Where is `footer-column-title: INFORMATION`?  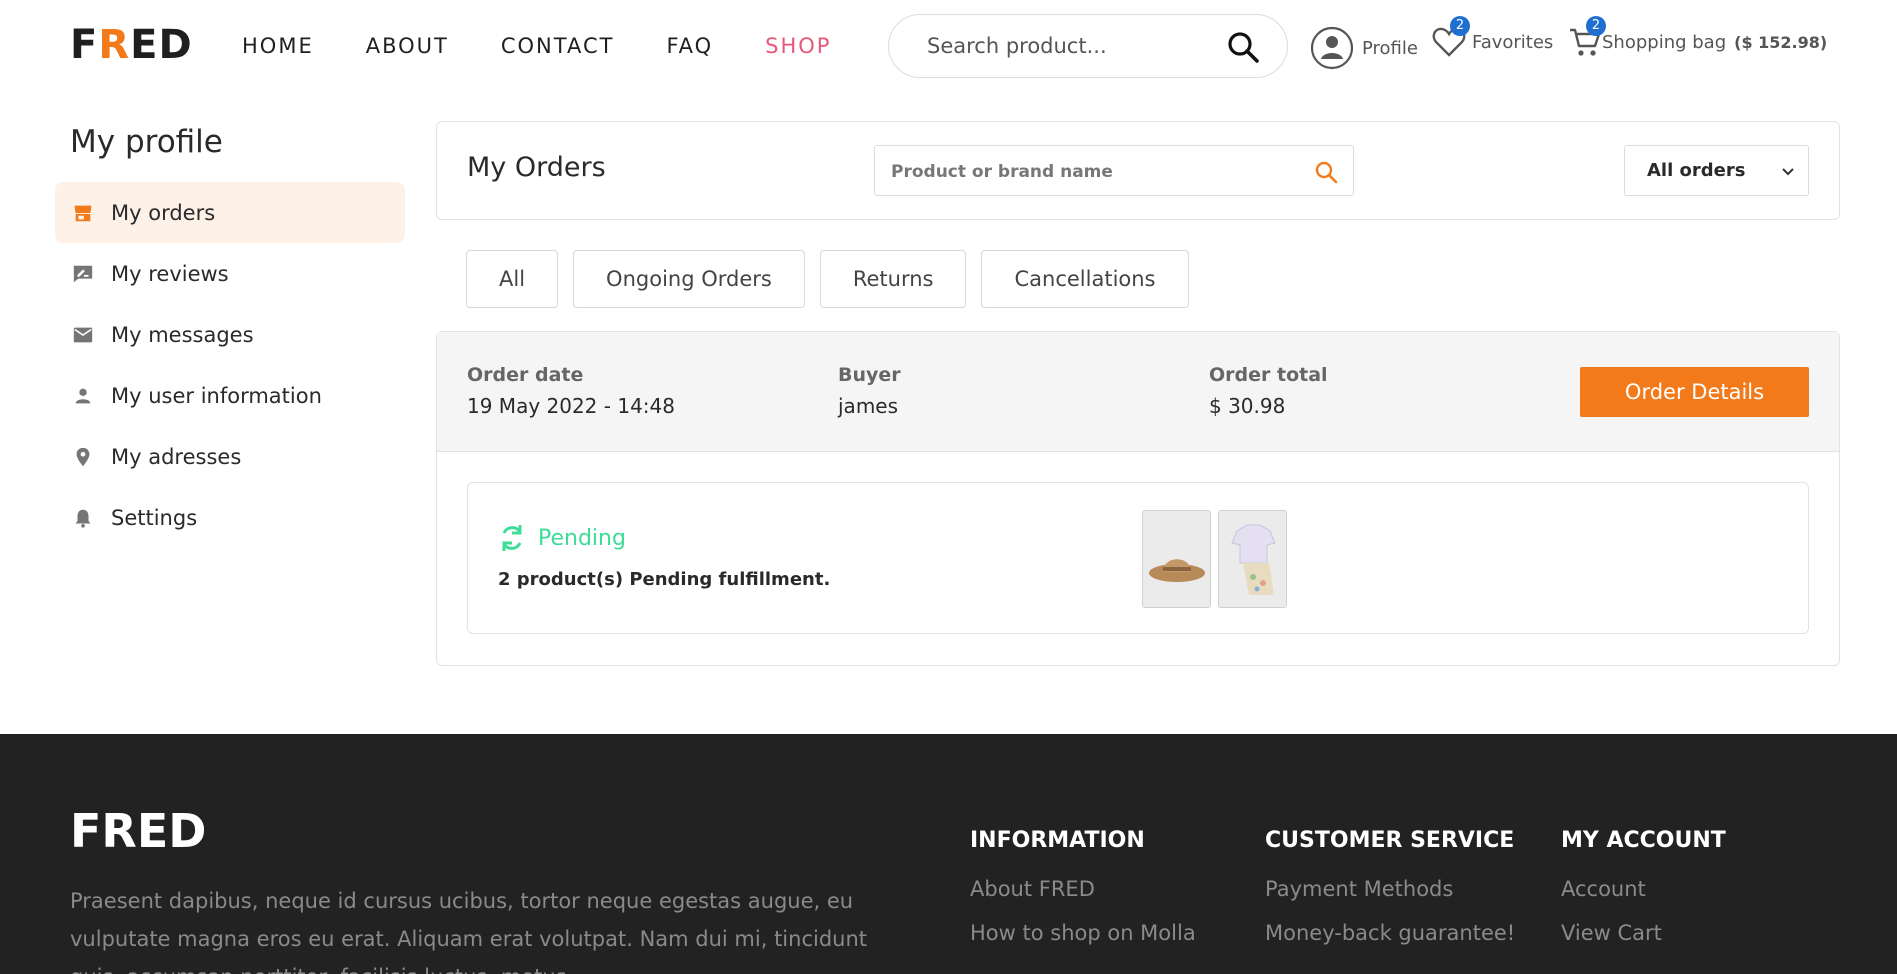
footer-column-title: INFORMATION is located at coordinates (1057, 840).